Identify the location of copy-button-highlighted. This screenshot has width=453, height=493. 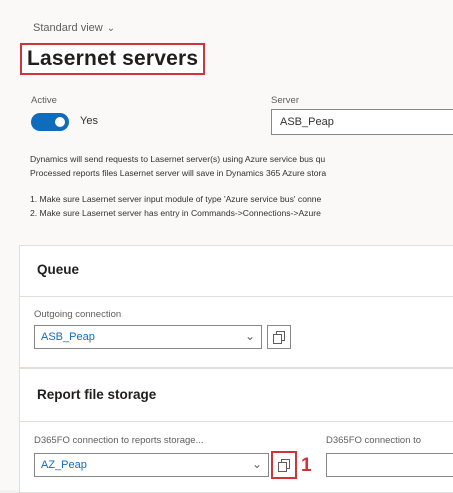
(284, 465).